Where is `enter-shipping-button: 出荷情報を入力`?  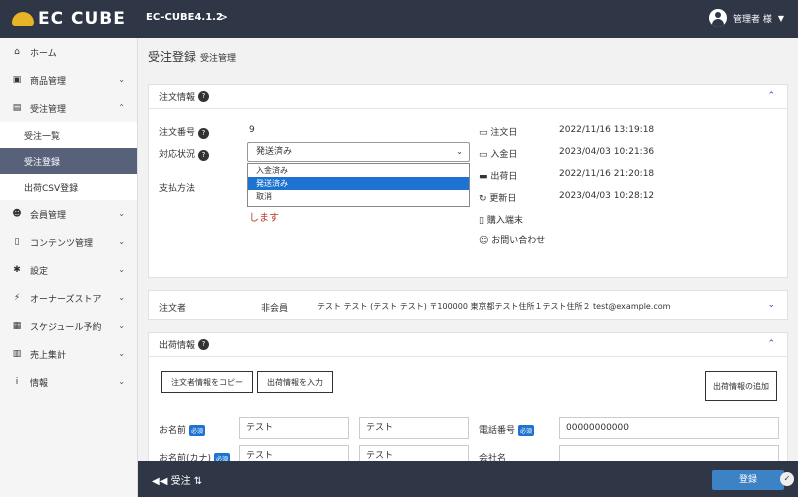
enter-shipping-button: 出荷情報を入力 is located at coordinates (295, 382).